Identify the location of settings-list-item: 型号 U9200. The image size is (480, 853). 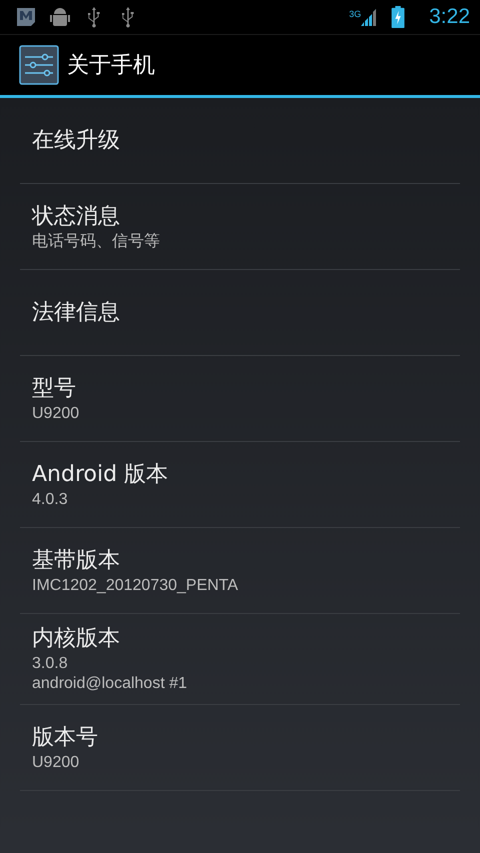
(240, 399).